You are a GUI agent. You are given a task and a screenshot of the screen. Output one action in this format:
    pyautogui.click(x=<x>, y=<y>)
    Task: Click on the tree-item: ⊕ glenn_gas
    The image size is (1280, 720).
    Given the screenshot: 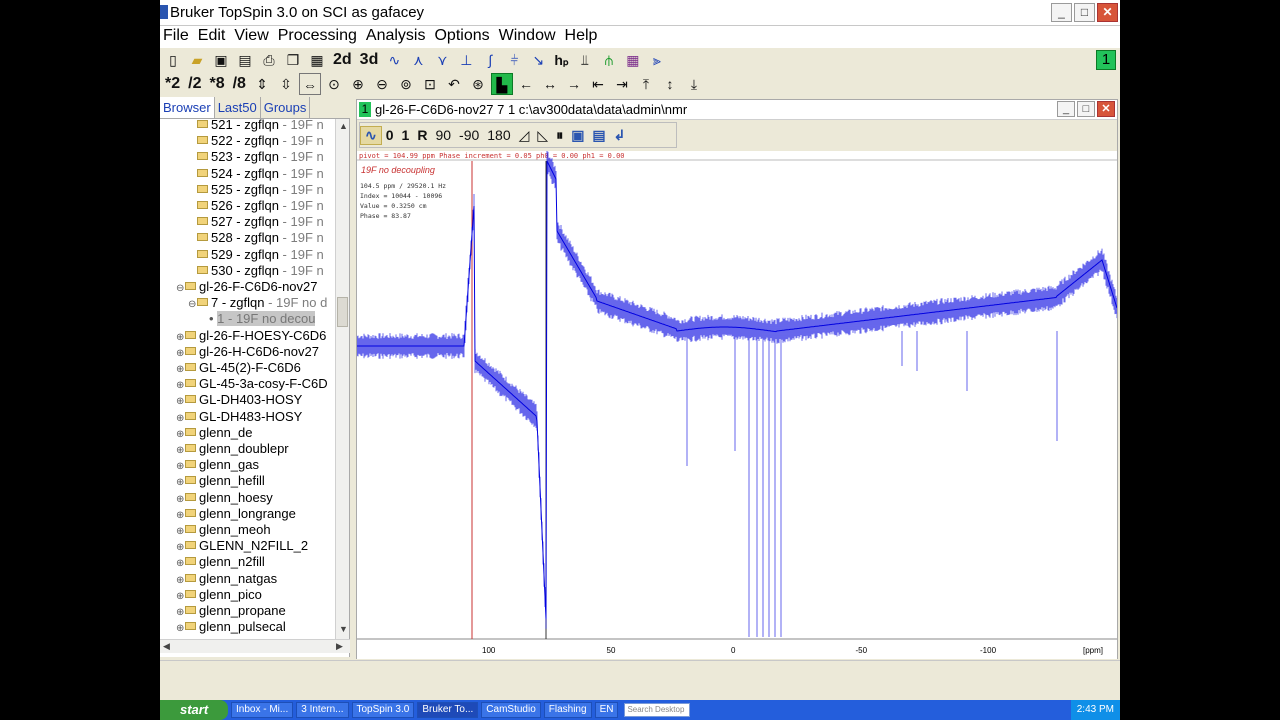 What is the action you would take?
    pyautogui.click(x=217, y=465)
    